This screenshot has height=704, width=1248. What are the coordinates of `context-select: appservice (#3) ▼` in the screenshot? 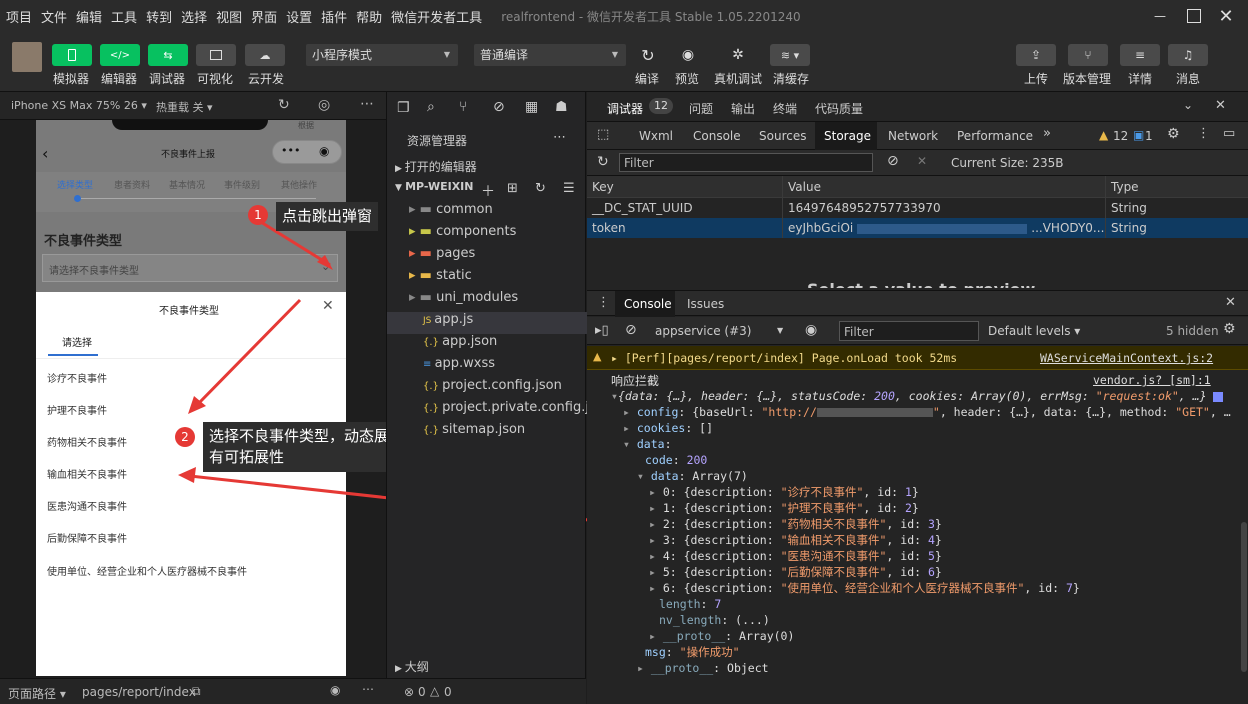 It's located at (721, 331).